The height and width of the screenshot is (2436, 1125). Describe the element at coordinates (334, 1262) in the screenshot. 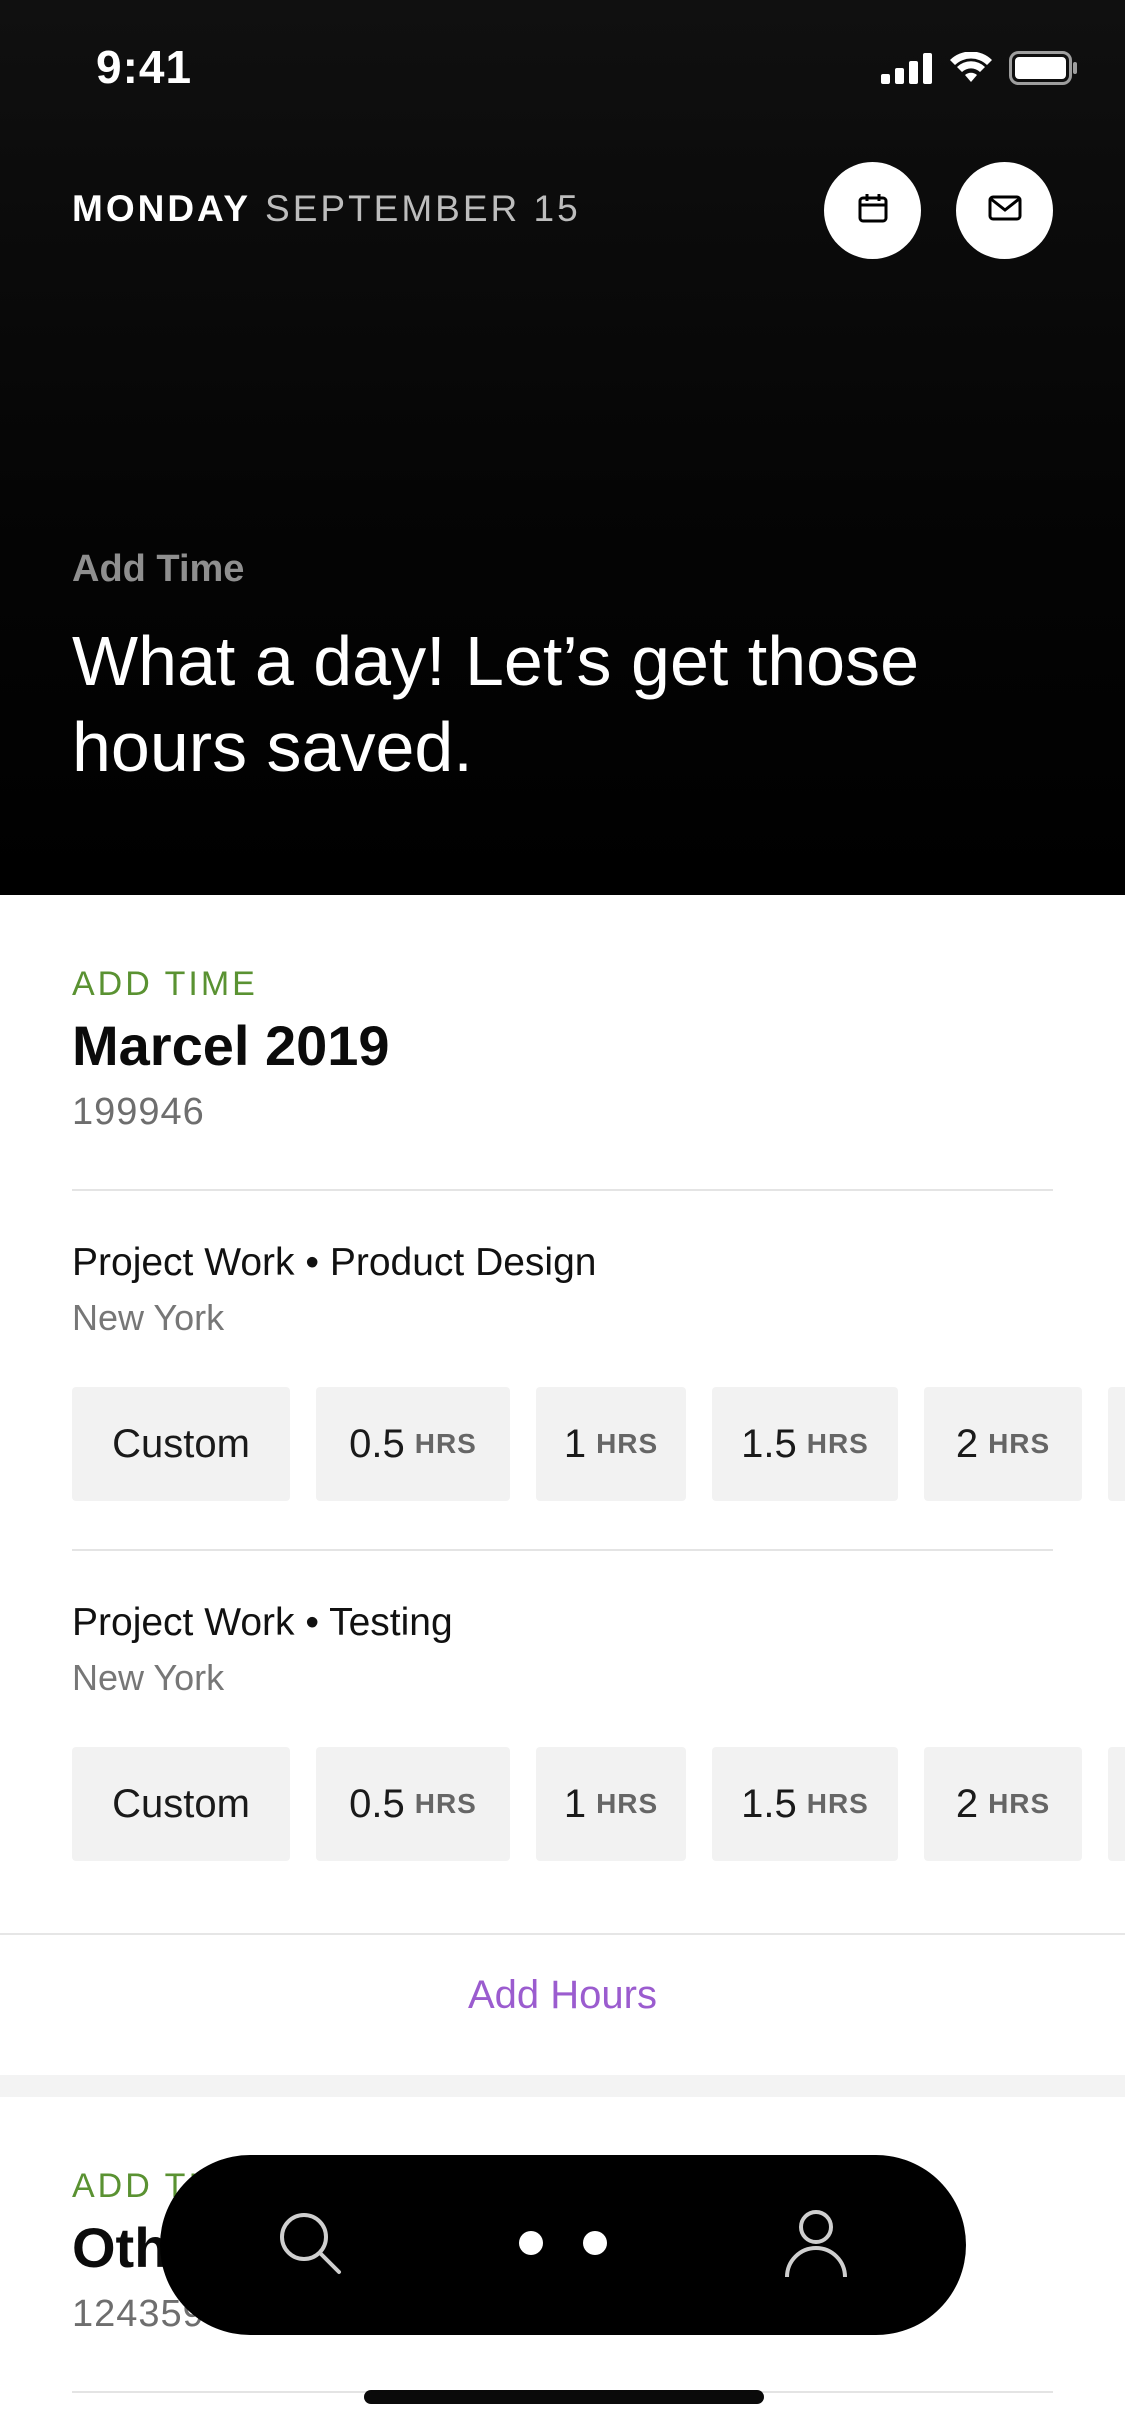

I see `task-title: Project Work • Product Design` at that location.